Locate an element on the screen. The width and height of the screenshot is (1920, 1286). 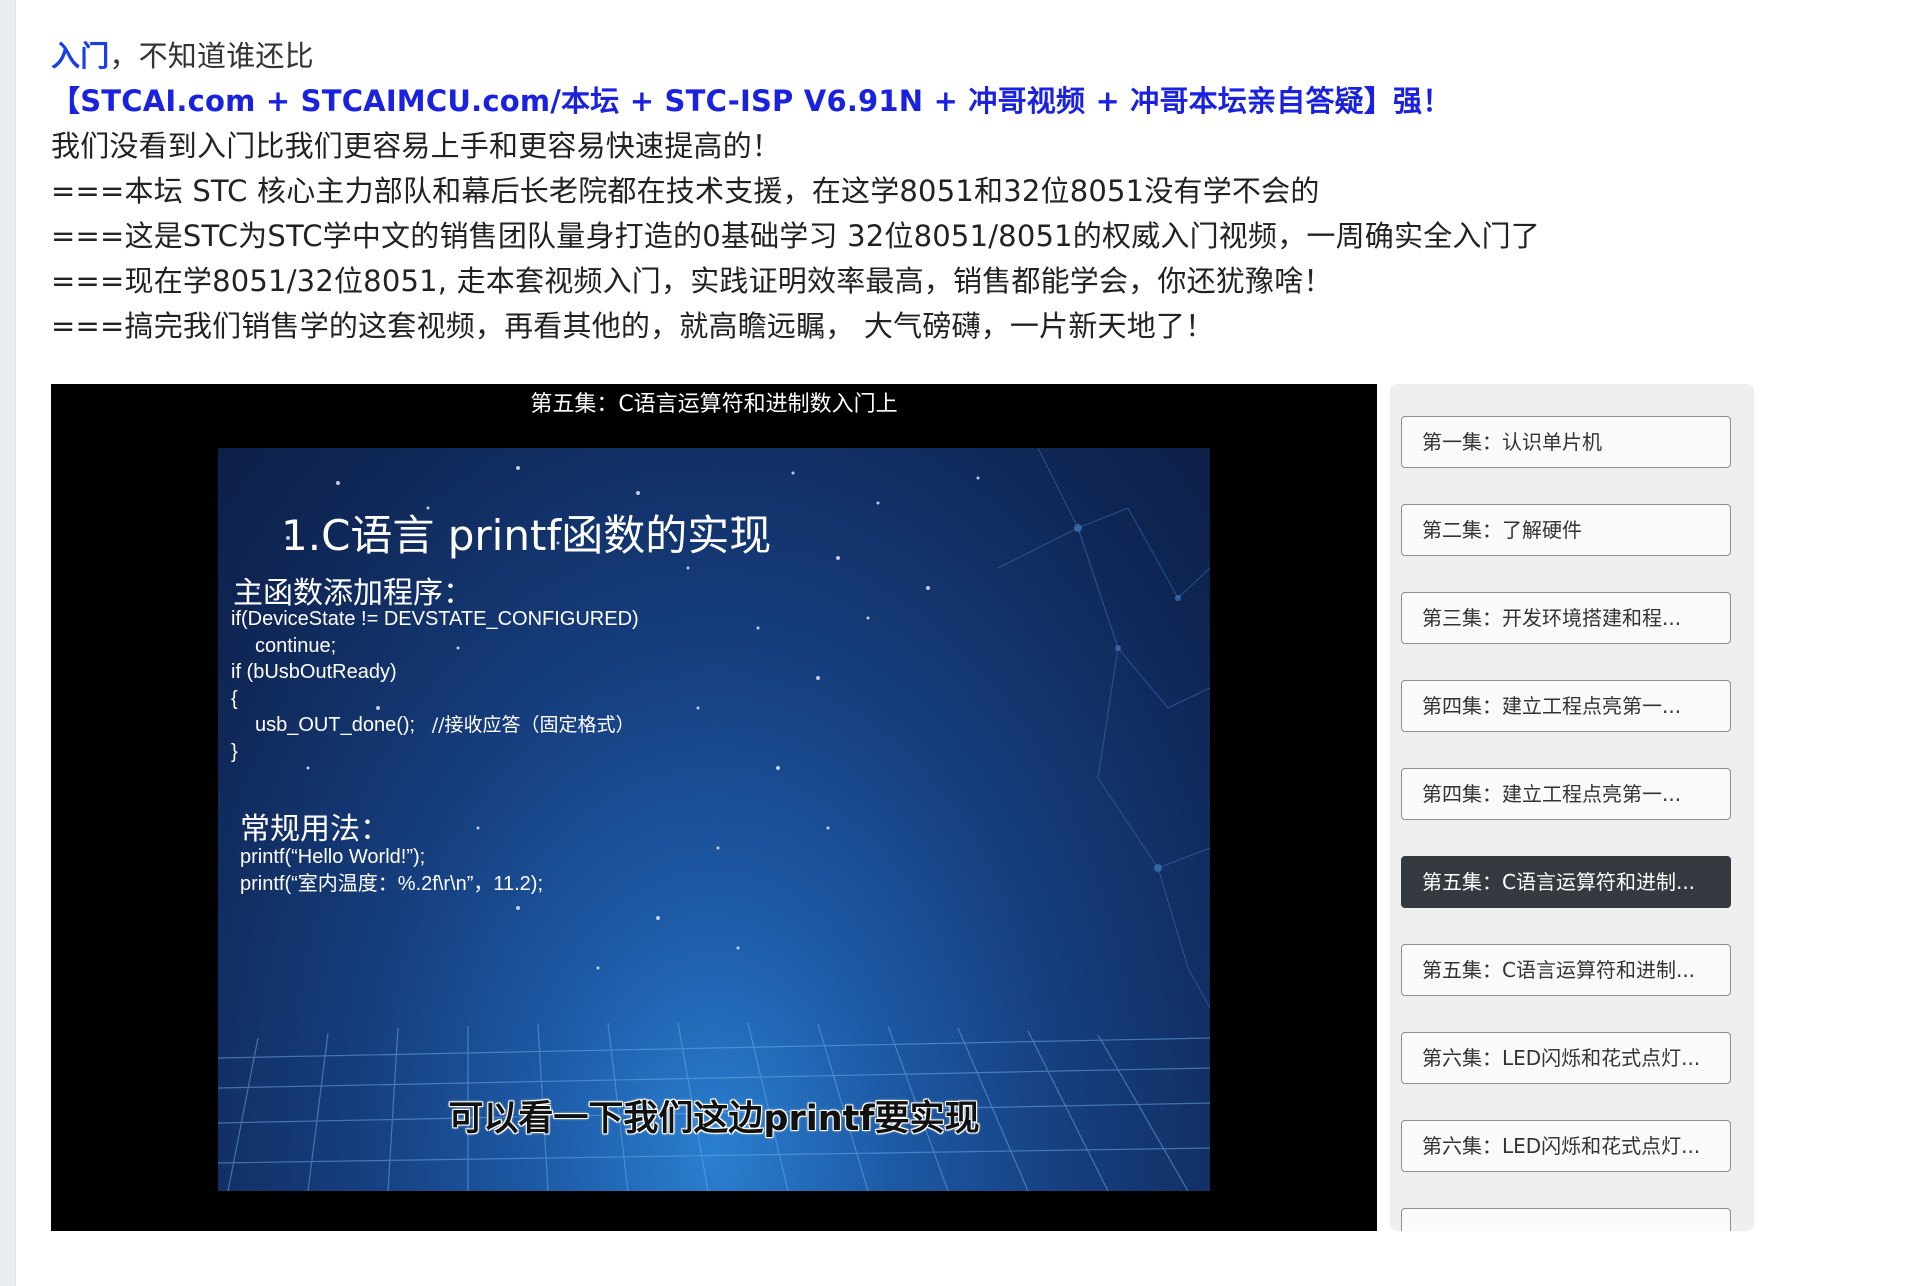
intro-line-1: 入门，不知道谁还比 is located at coordinates (901, 56).